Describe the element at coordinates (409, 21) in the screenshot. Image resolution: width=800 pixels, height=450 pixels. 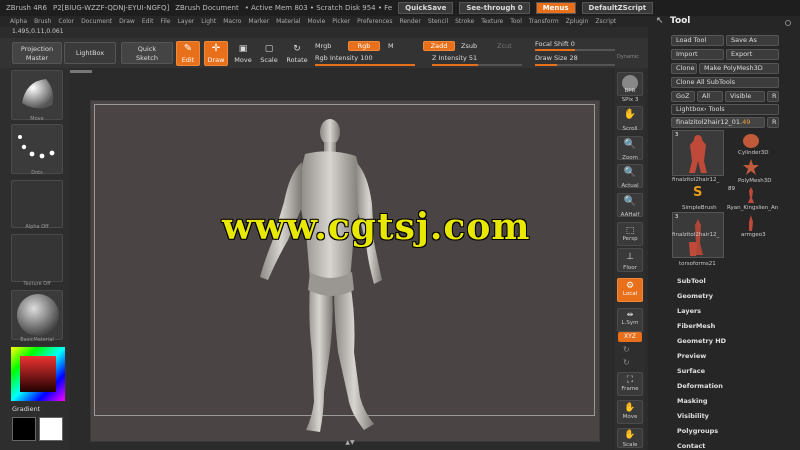
I see `menu-render: Render` at that location.